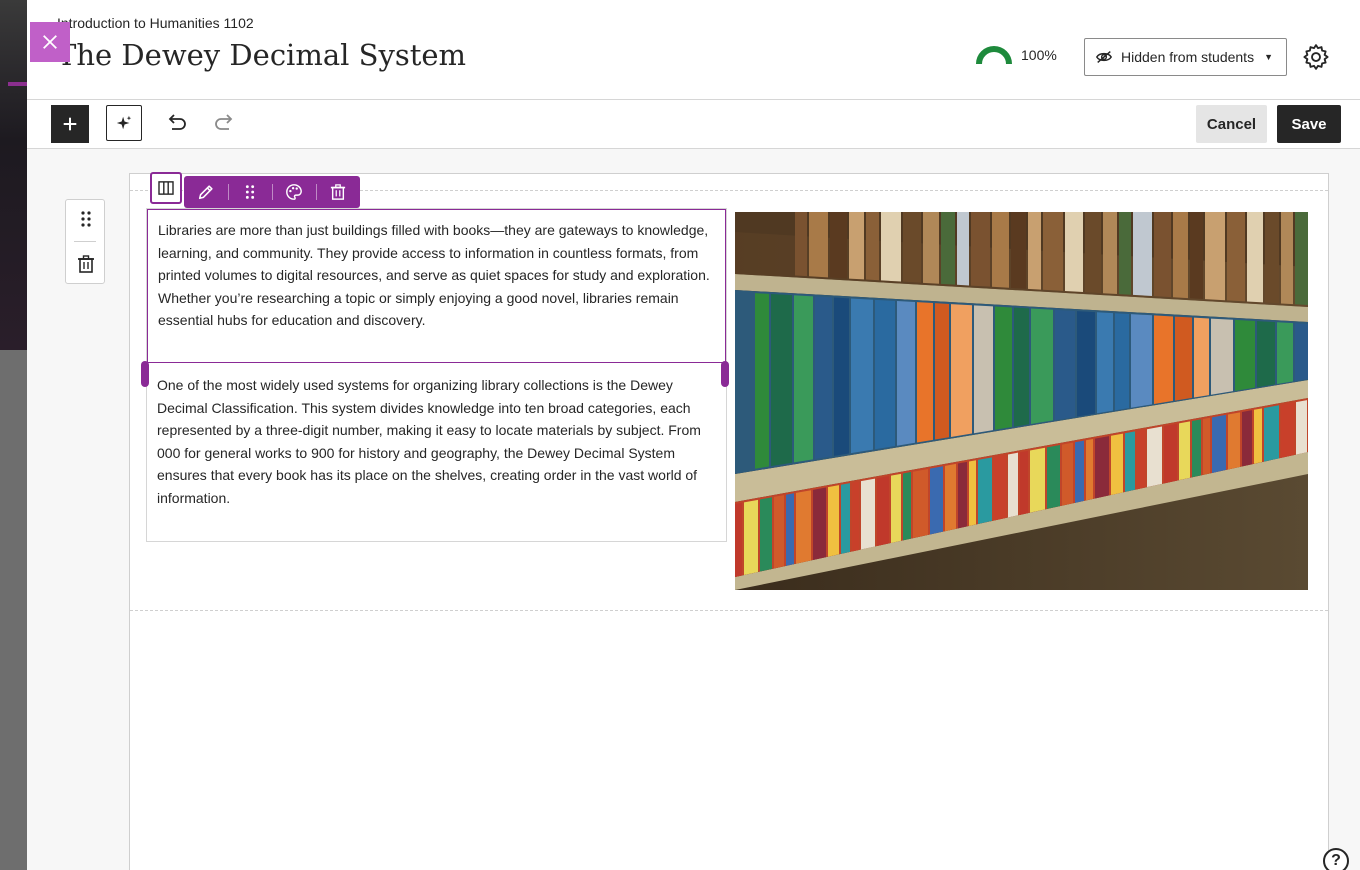 The height and width of the screenshot is (870, 1360). Describe the element at coordinates (1231, 124) in the screenshot. I see `cancel-button: Cancel` at that location.